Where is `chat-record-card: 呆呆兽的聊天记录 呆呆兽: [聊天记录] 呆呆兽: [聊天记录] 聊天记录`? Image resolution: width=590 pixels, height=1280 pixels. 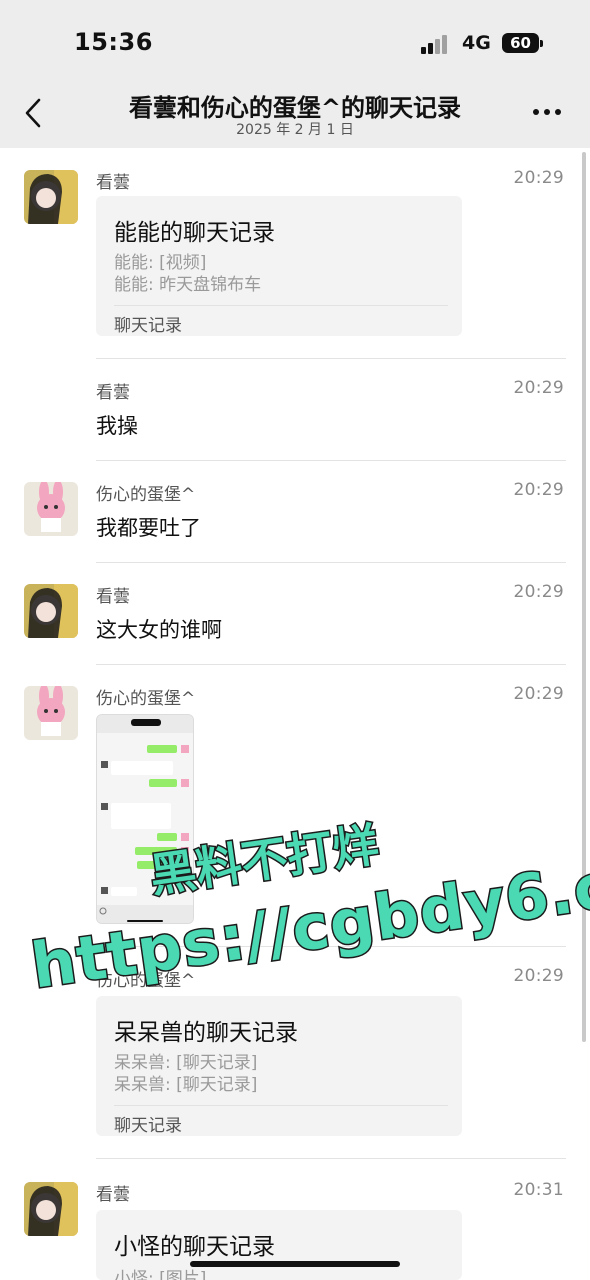 chat-record-card: 呆呆兽的聊天记录 呆呆兽: [聊天记录] 呆呆兽: [聊天记录] 聊天记录 is located at coordinates (279, 1066).